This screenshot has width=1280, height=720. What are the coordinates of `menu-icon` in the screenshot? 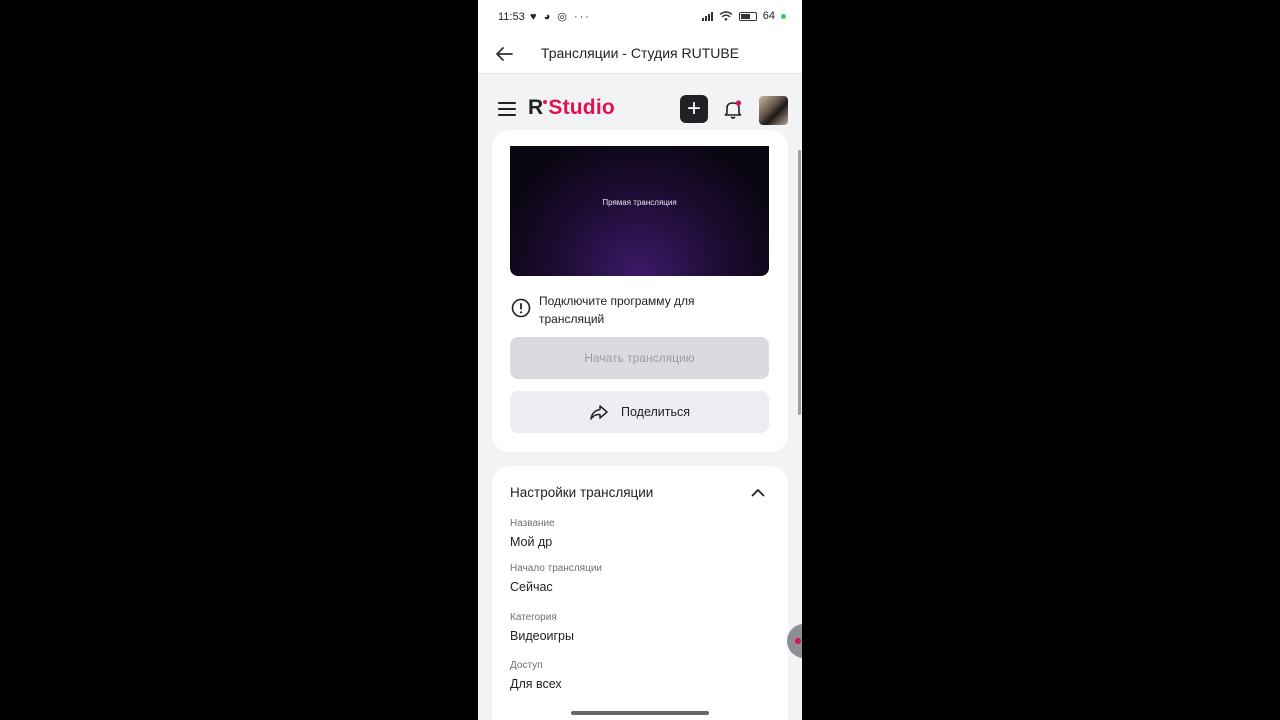 It's located at (507, 109).